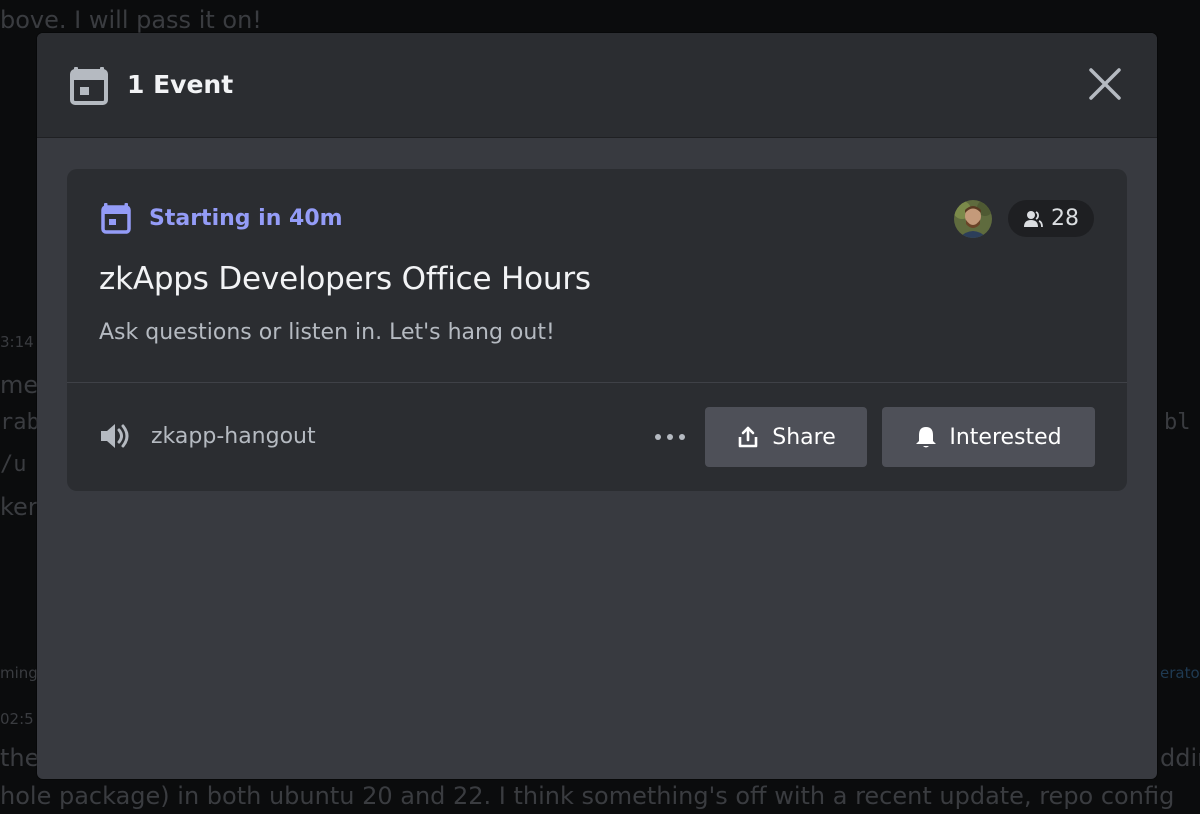 The height and width of the screenshot is (814, 1200). I want to click on card-divider, so click(597, 382).